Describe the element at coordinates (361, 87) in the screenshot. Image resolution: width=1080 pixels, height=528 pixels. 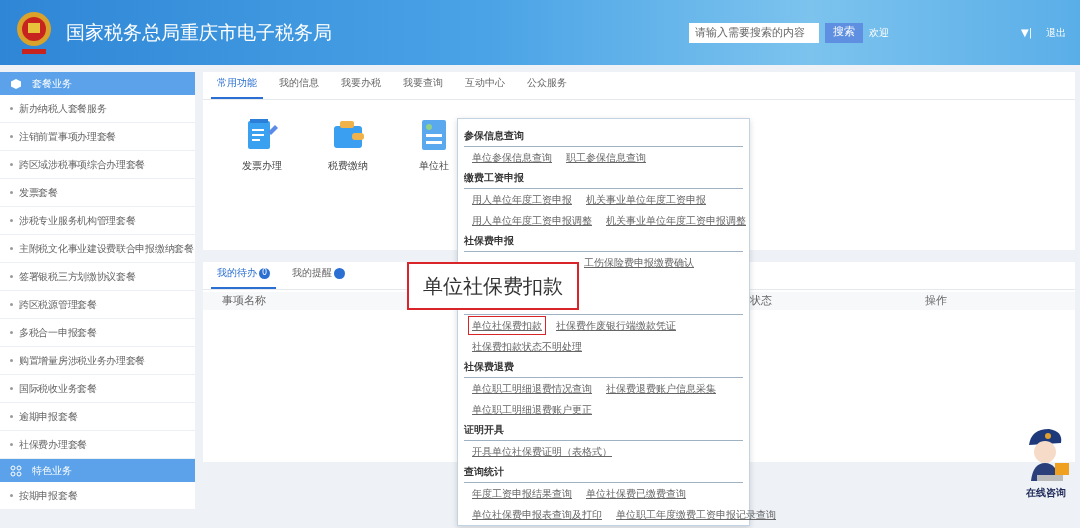
I see `tab: 我要办税` at that location.